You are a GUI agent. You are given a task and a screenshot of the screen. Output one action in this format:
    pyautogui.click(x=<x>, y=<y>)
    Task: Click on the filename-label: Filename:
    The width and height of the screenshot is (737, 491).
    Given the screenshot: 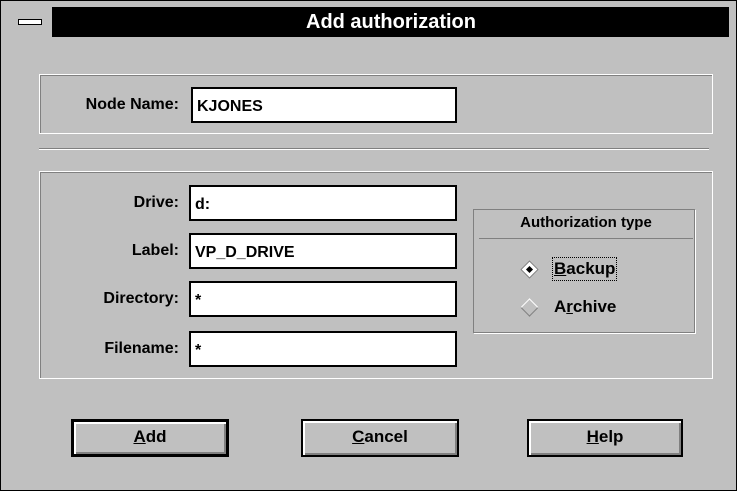 What is the action you would take?
    pyautogui.click(x=141, y=348)
    